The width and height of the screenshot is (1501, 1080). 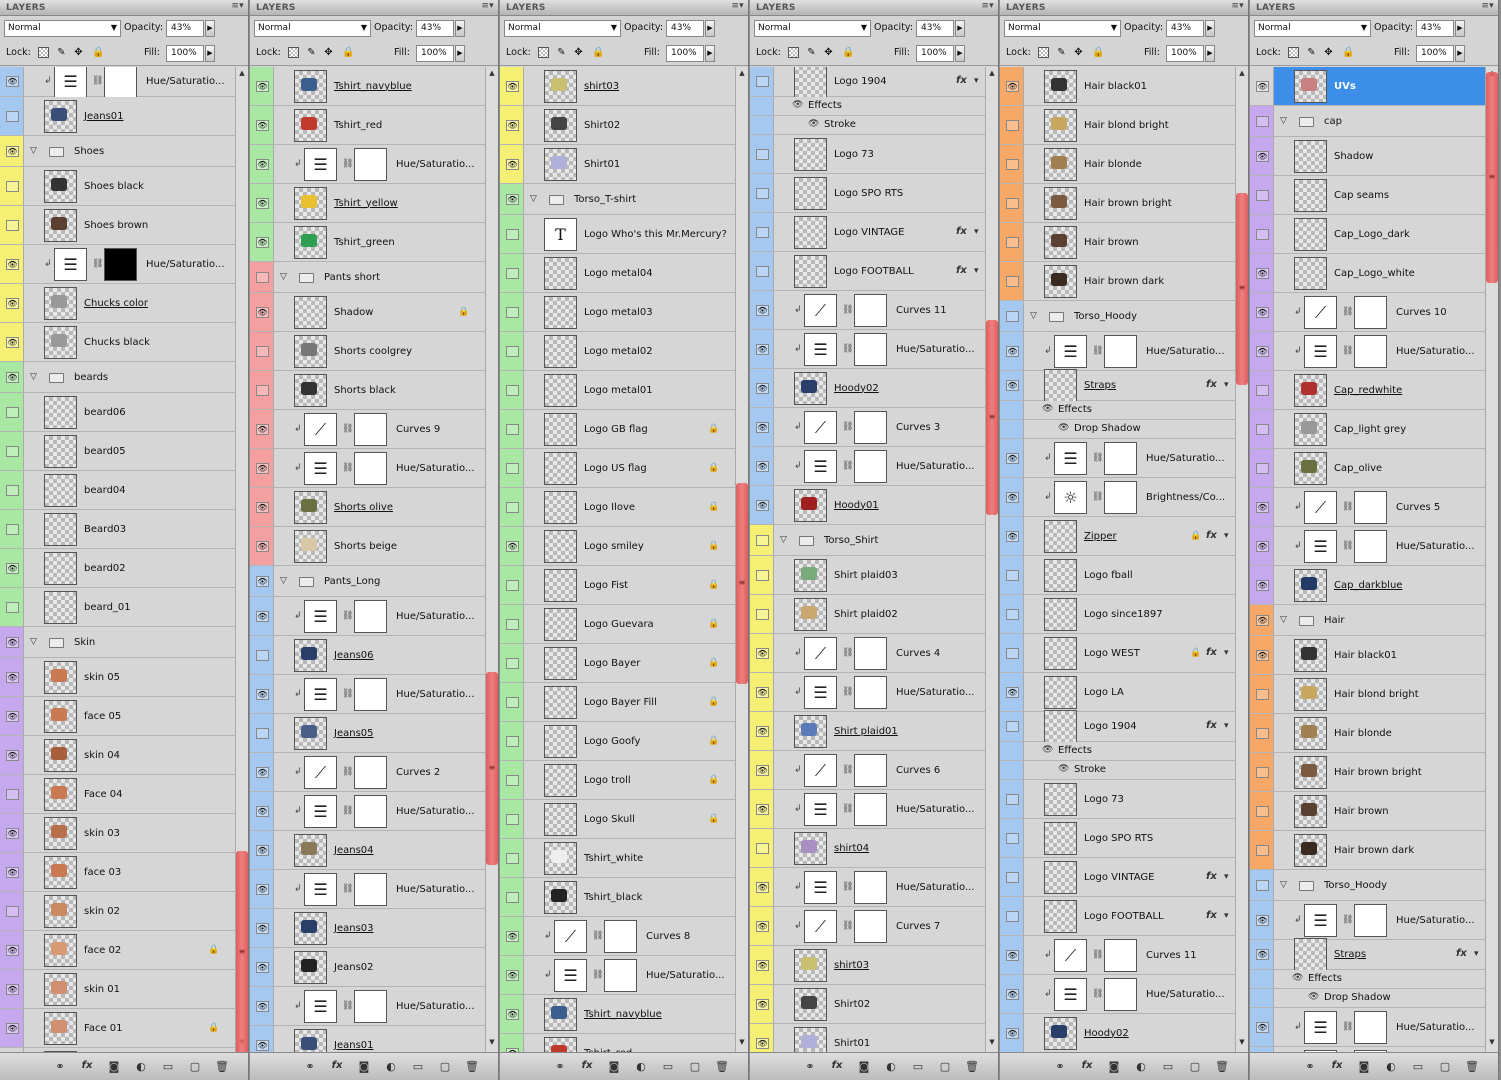 What do you see at coordinates (742, 583) in the screenshot?
I see `scrollbar-thumb: ≡` at bounding box center [742, 583].